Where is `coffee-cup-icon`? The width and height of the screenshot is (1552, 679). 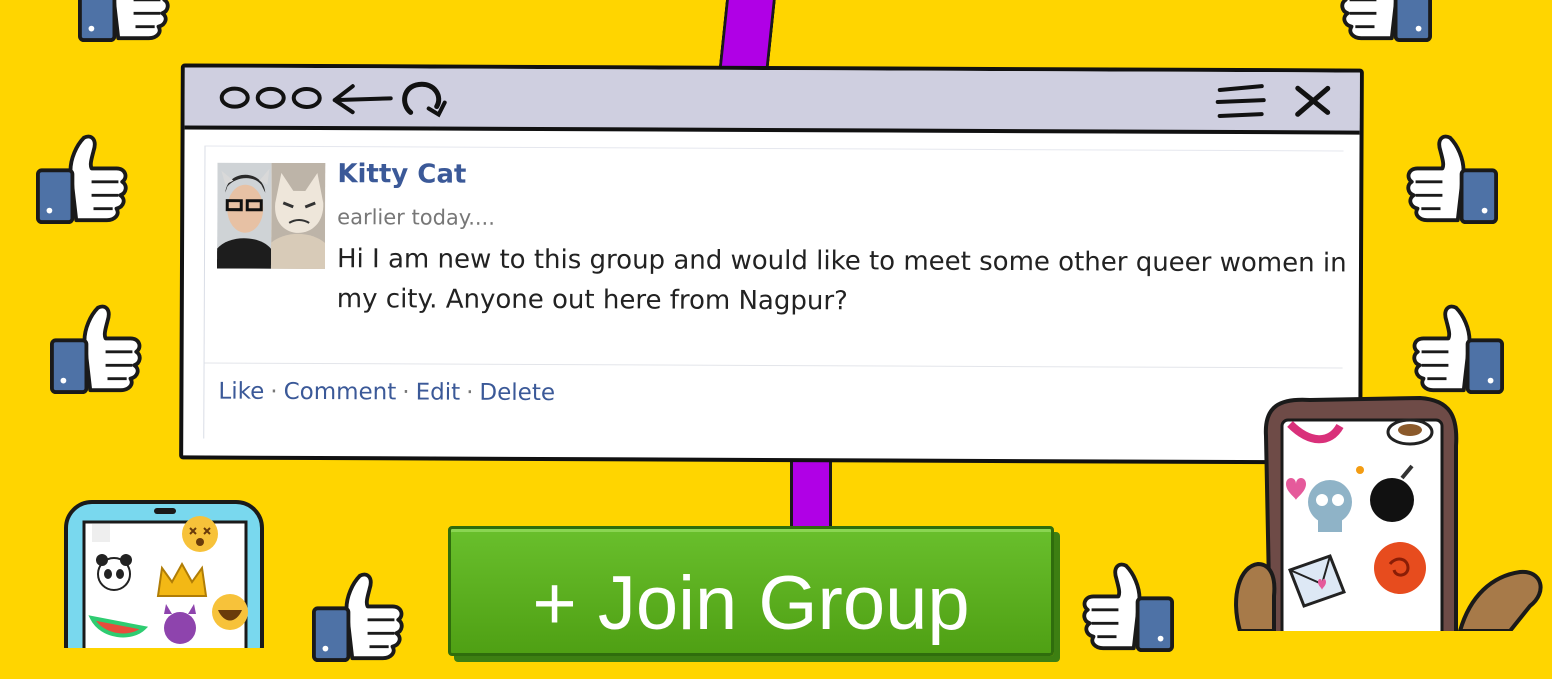
coffee-cup-icon is located at coordinates (1410, 432).